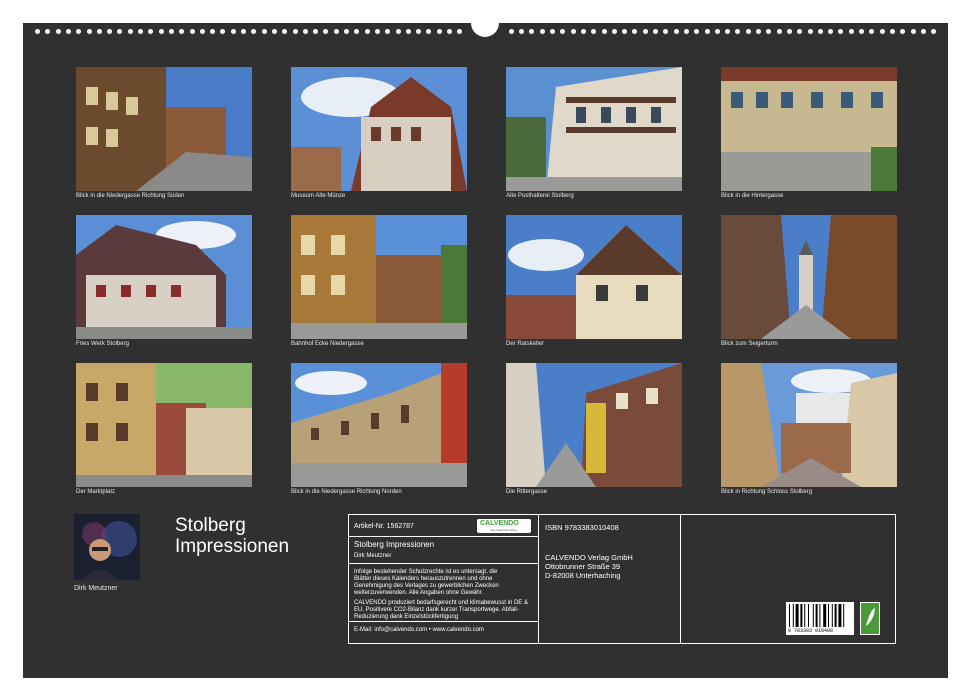 The width and height of the screenshot is (971, 700). I want to click on photo-caption: Blick in die Hintergasse, so click(752, 196).